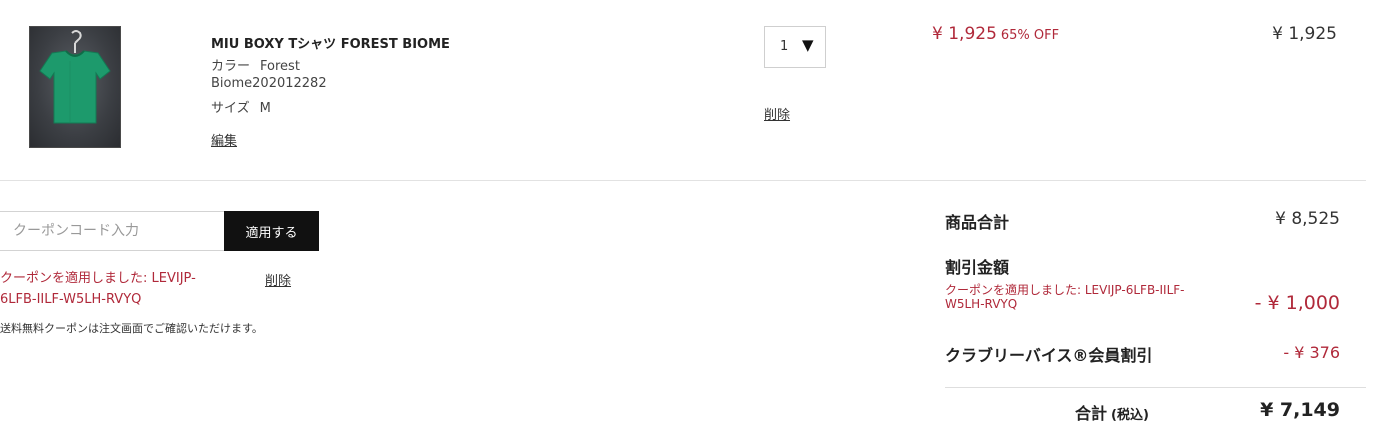 The width and height of the screenshot is (1384, 445). Describe the element at coordinates (964, 34) in the screenshot. I see `sale-price: ¥ 1,925` at that location.